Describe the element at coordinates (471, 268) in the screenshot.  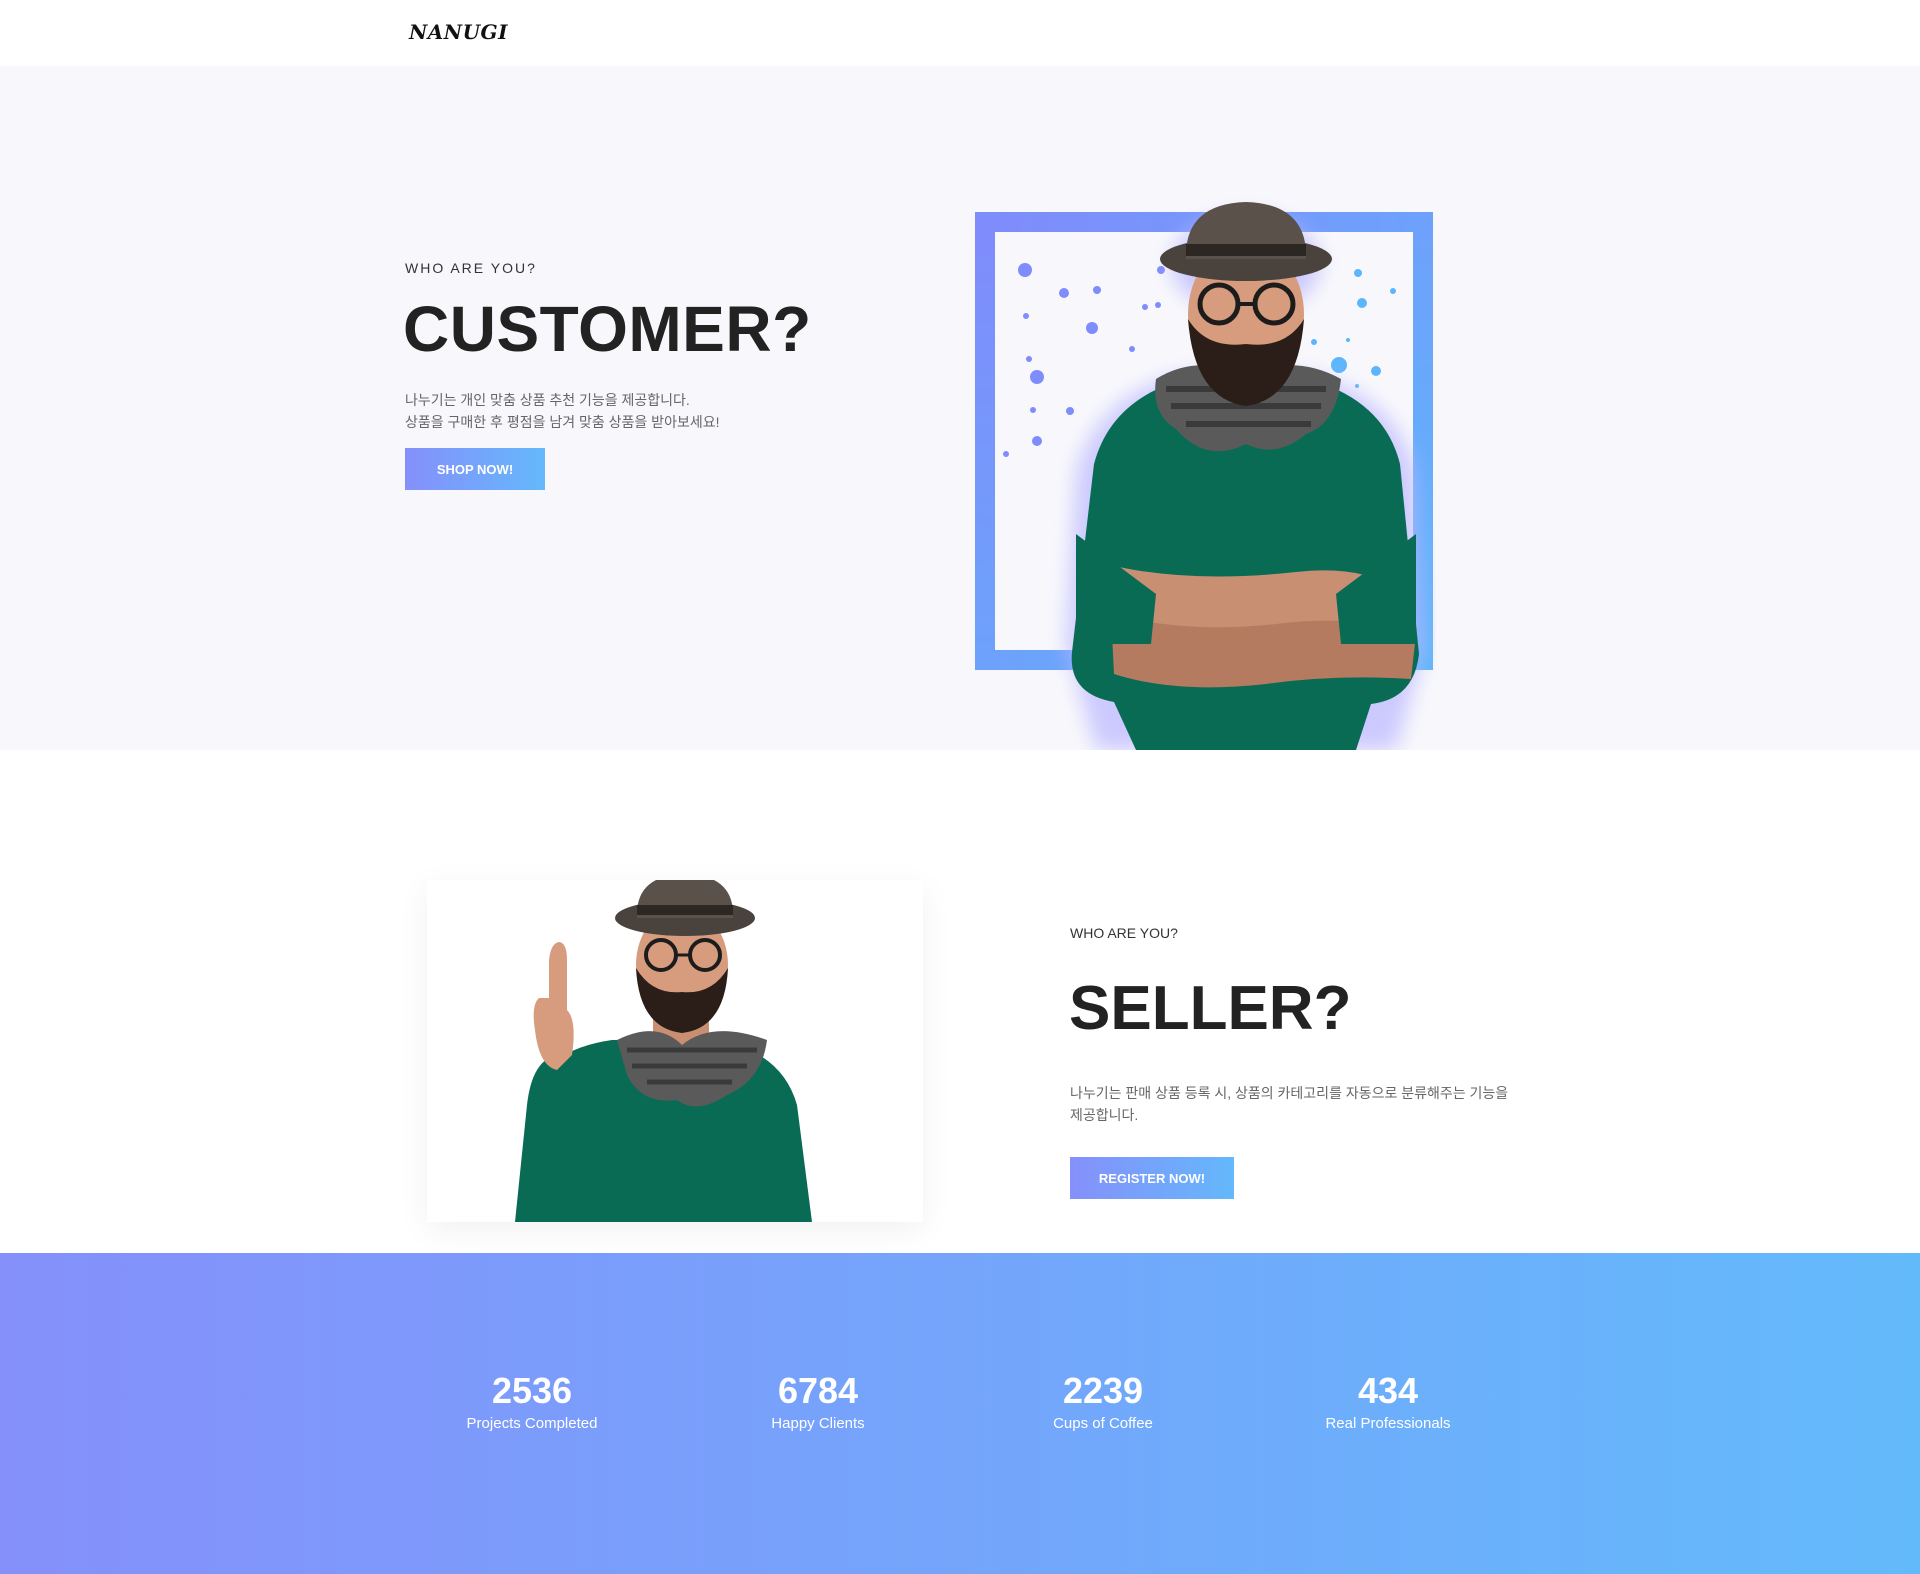
I see `customer-eyebrow: WHO ARE YOU?` at that location.